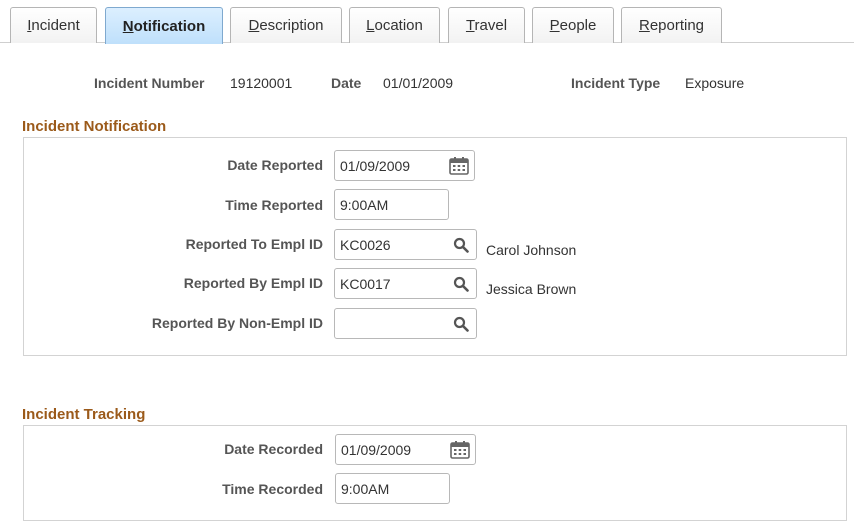 The width and height of the screenshot is (854, 530). Describe the element at coordinates (273, 449) in the screenshot. I see `date-recorded-label: Date Recorded` at that location.